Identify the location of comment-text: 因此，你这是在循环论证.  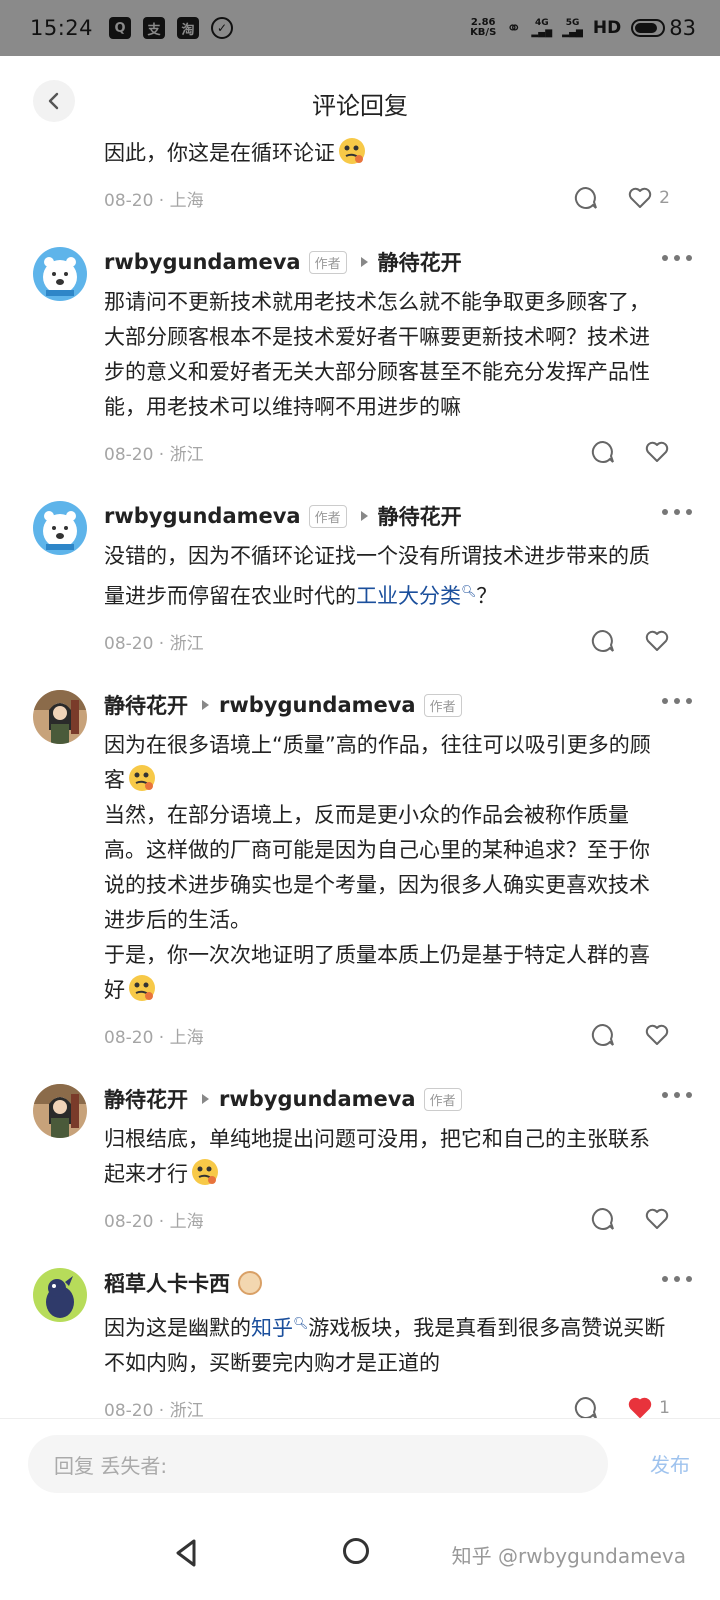
(387, 153).